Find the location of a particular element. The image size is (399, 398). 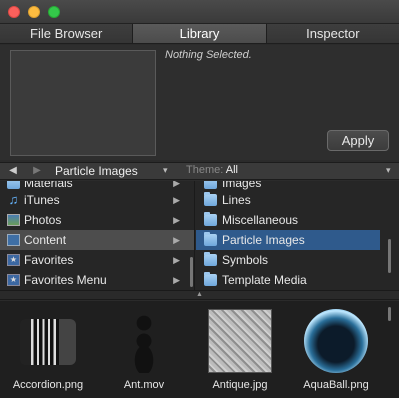

media-item-label: Accordion.png is located at coordinates (48, 385).